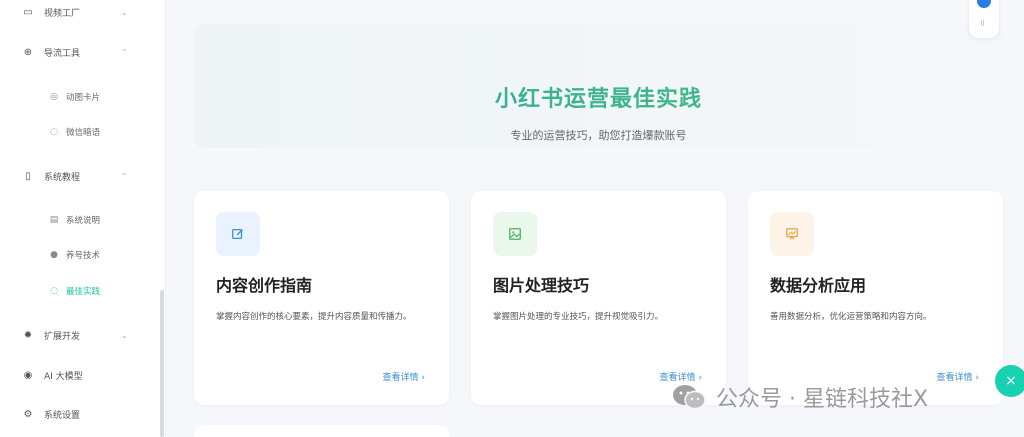  What do you see at coordinates (792, 234) in the screenshot?
I see `chart-board-icon` at bounding box center [792, 234].